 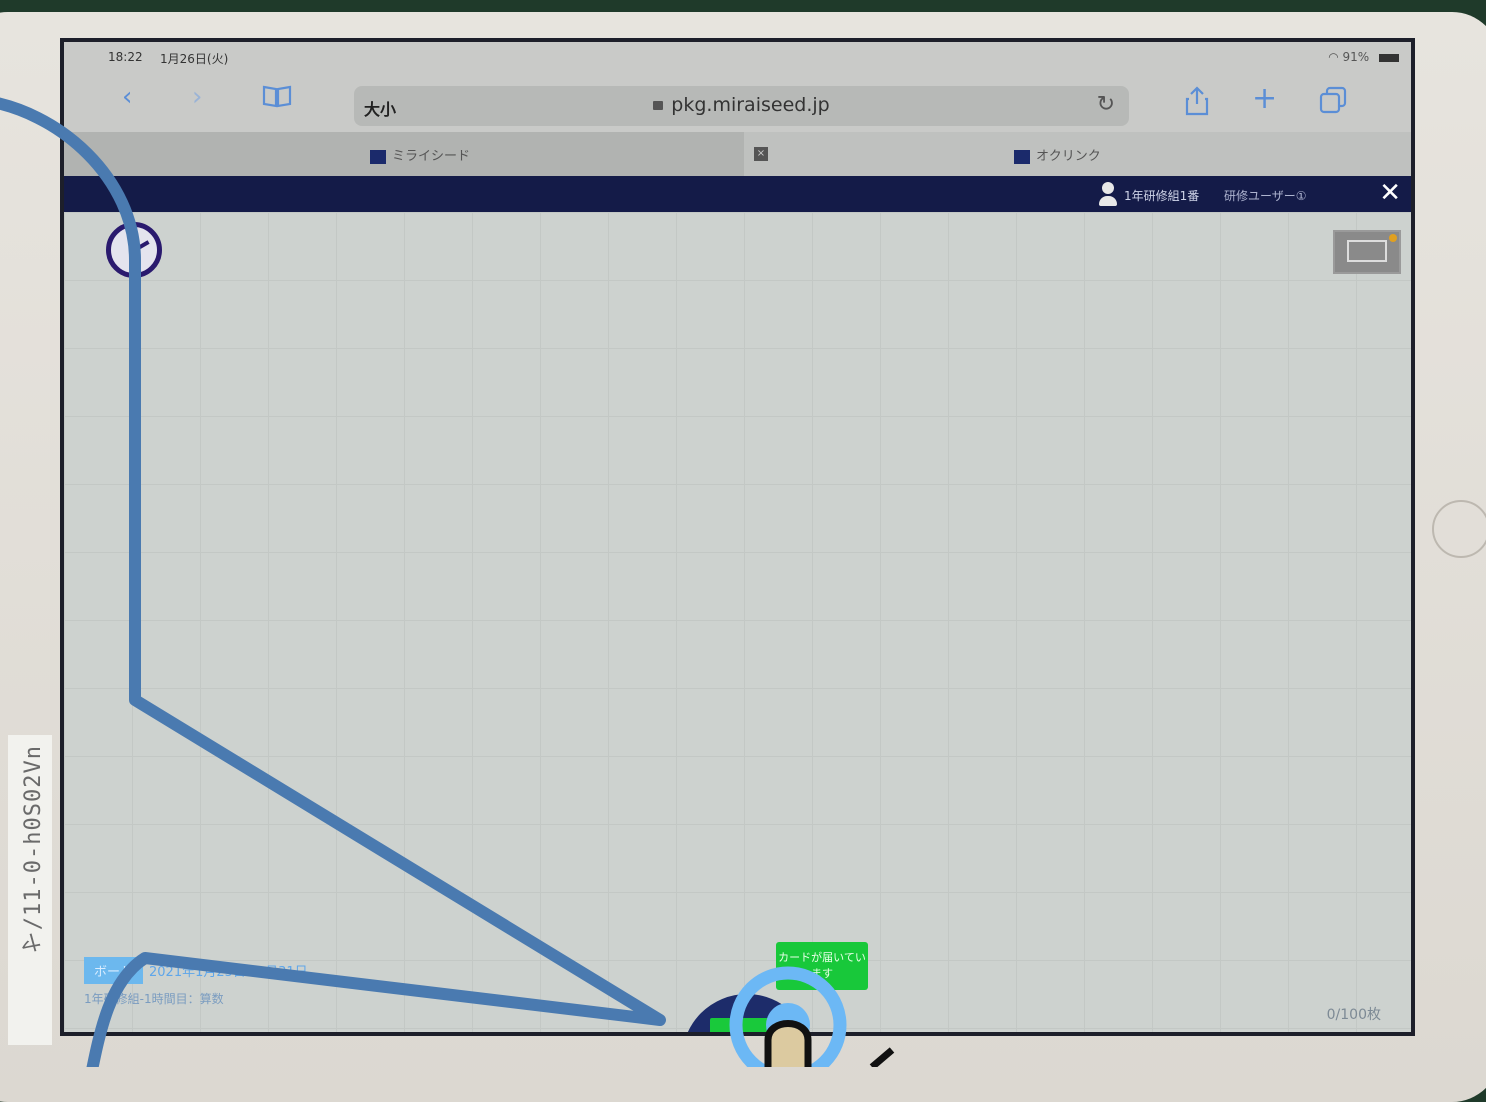 I want to click on user-icon, so click(x=1108, y=194).